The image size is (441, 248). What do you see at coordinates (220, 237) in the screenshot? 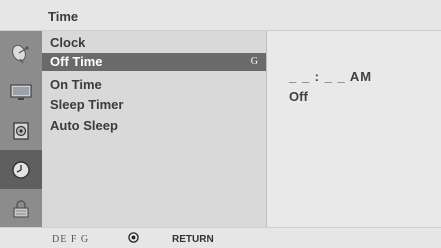
I see `help-bar: DE F G RETURN` at bounding box center [220, 237].